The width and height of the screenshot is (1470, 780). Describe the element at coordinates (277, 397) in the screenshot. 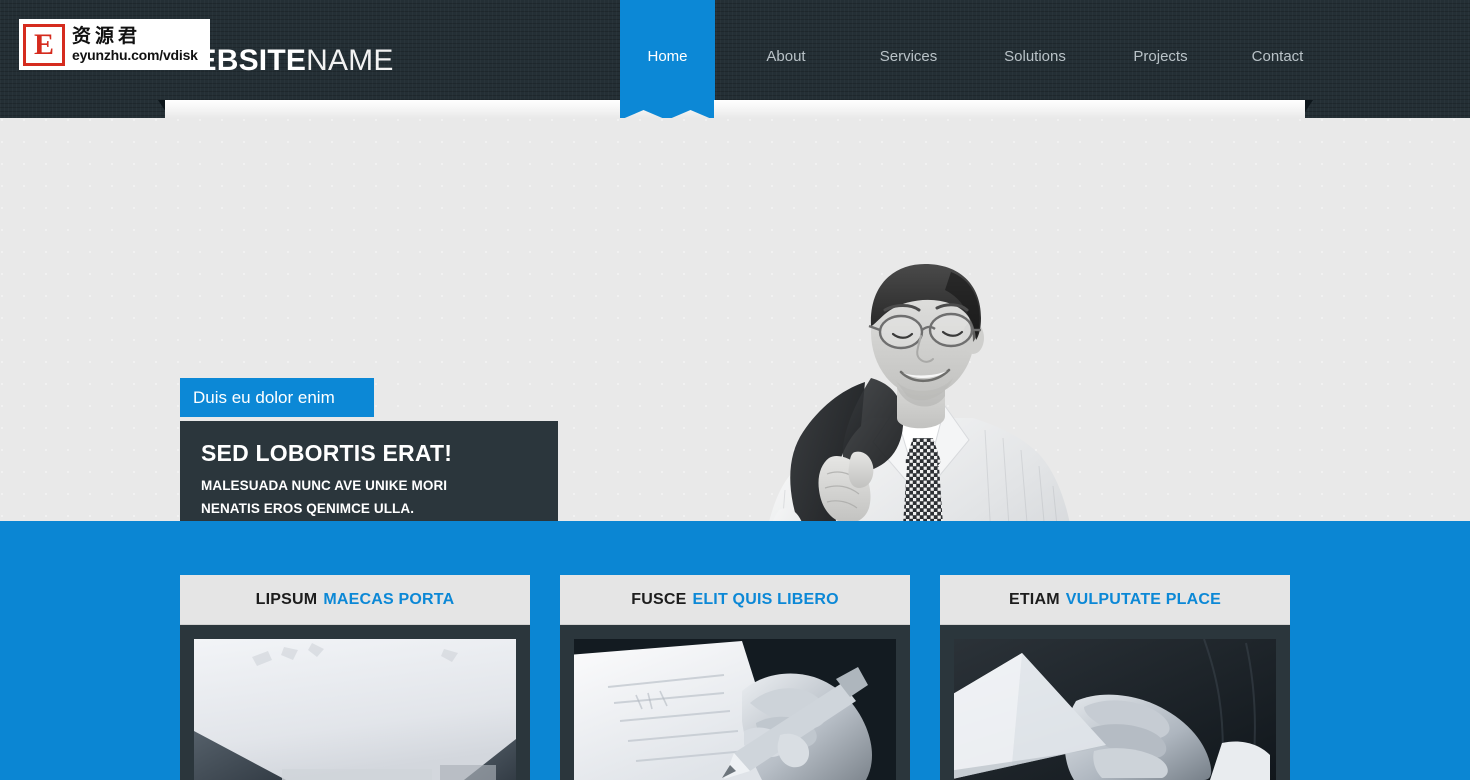

I see `hero-badge: Duis eu dolor enim` at that location.